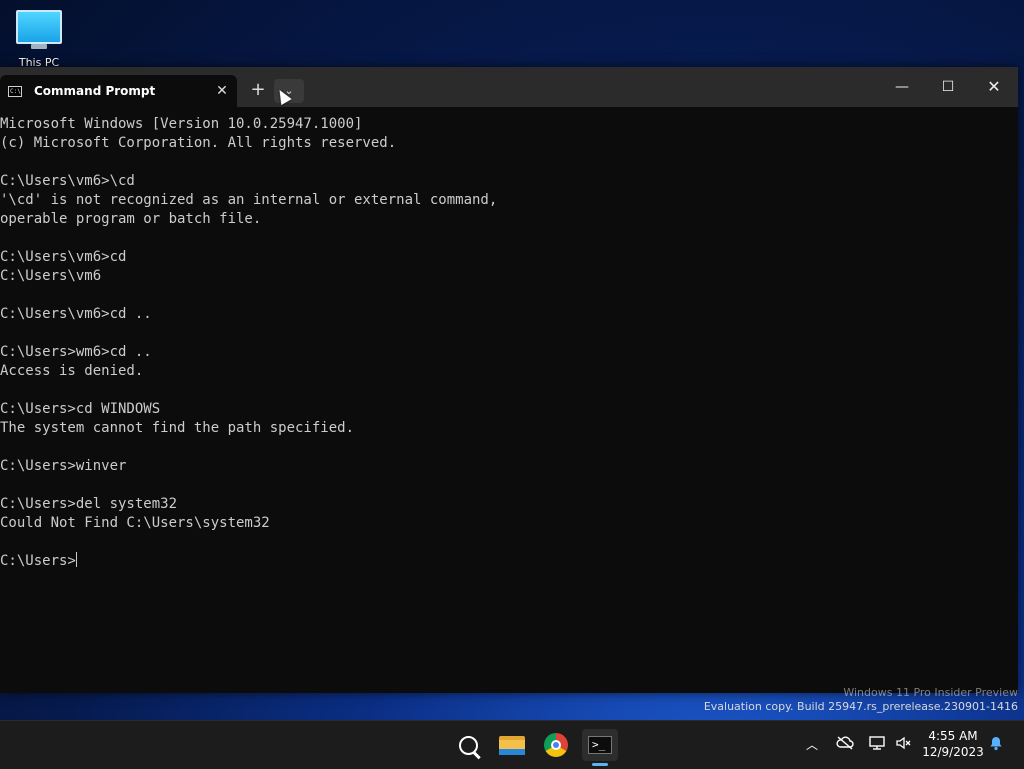  What do you see at coordinates (953, 736) in the screenshot?
I see `clock-time: 4:55 AM` at bounding box center [953, 736].